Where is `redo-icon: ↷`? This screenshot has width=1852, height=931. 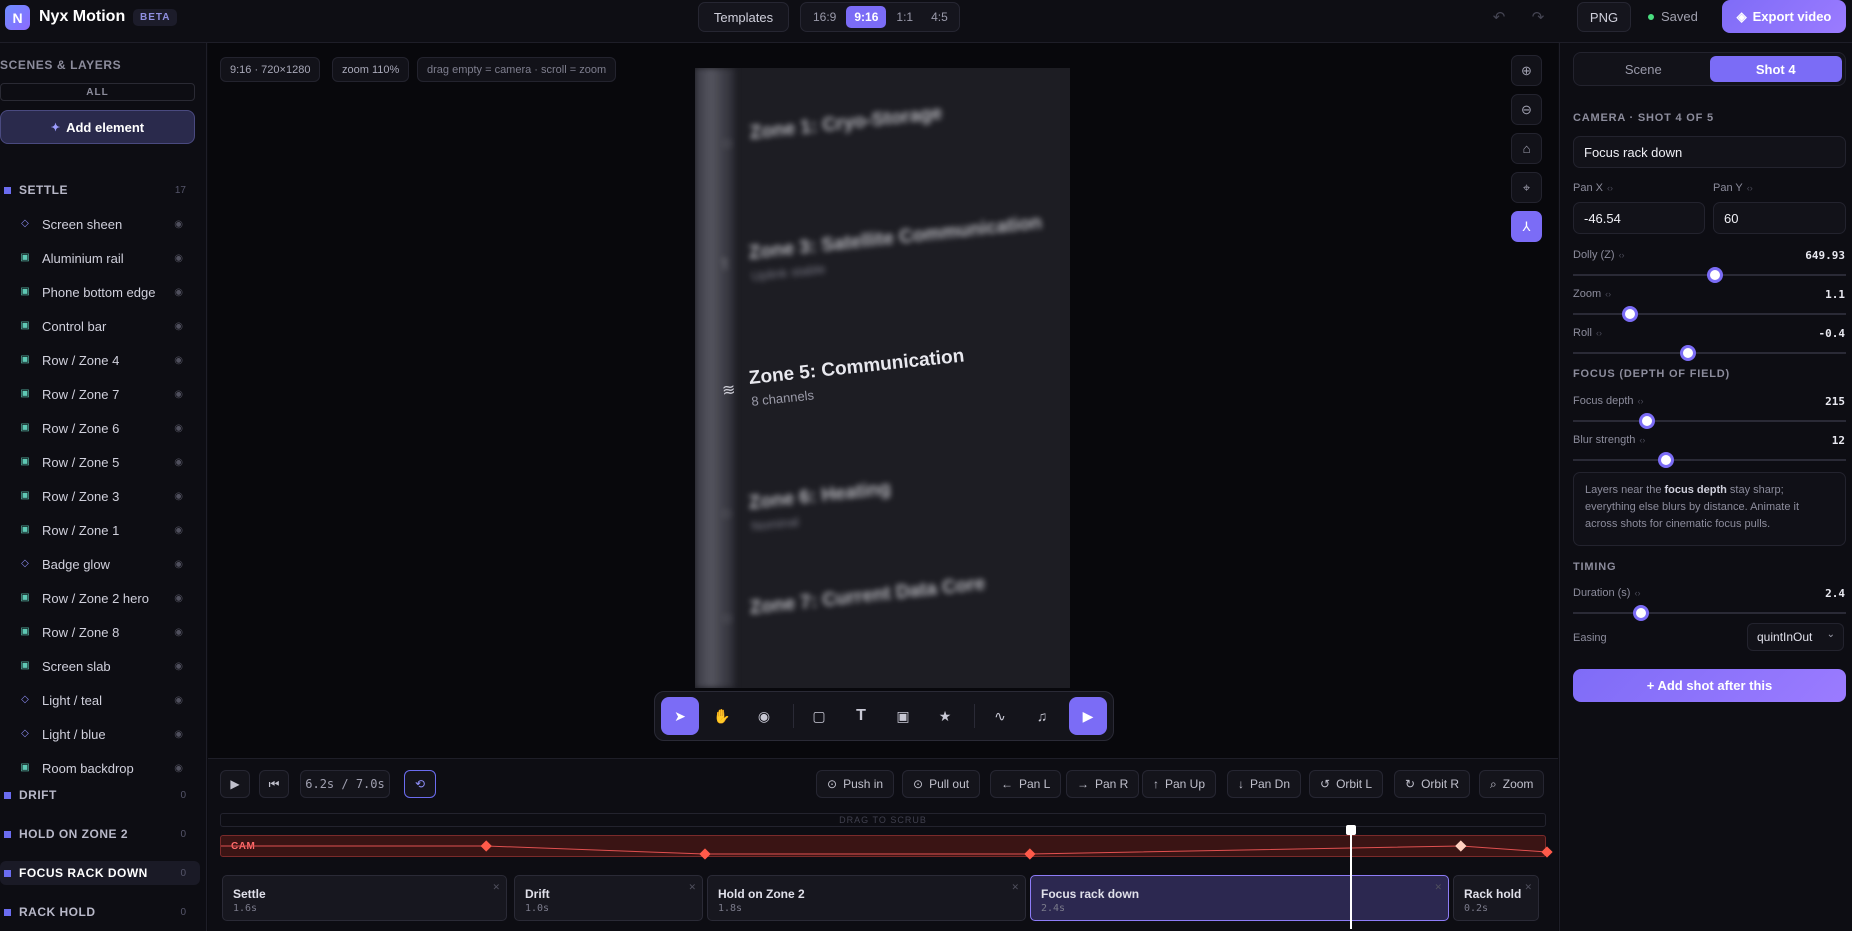 redo-icon: ↷ is located at coordinates (1538, 18).